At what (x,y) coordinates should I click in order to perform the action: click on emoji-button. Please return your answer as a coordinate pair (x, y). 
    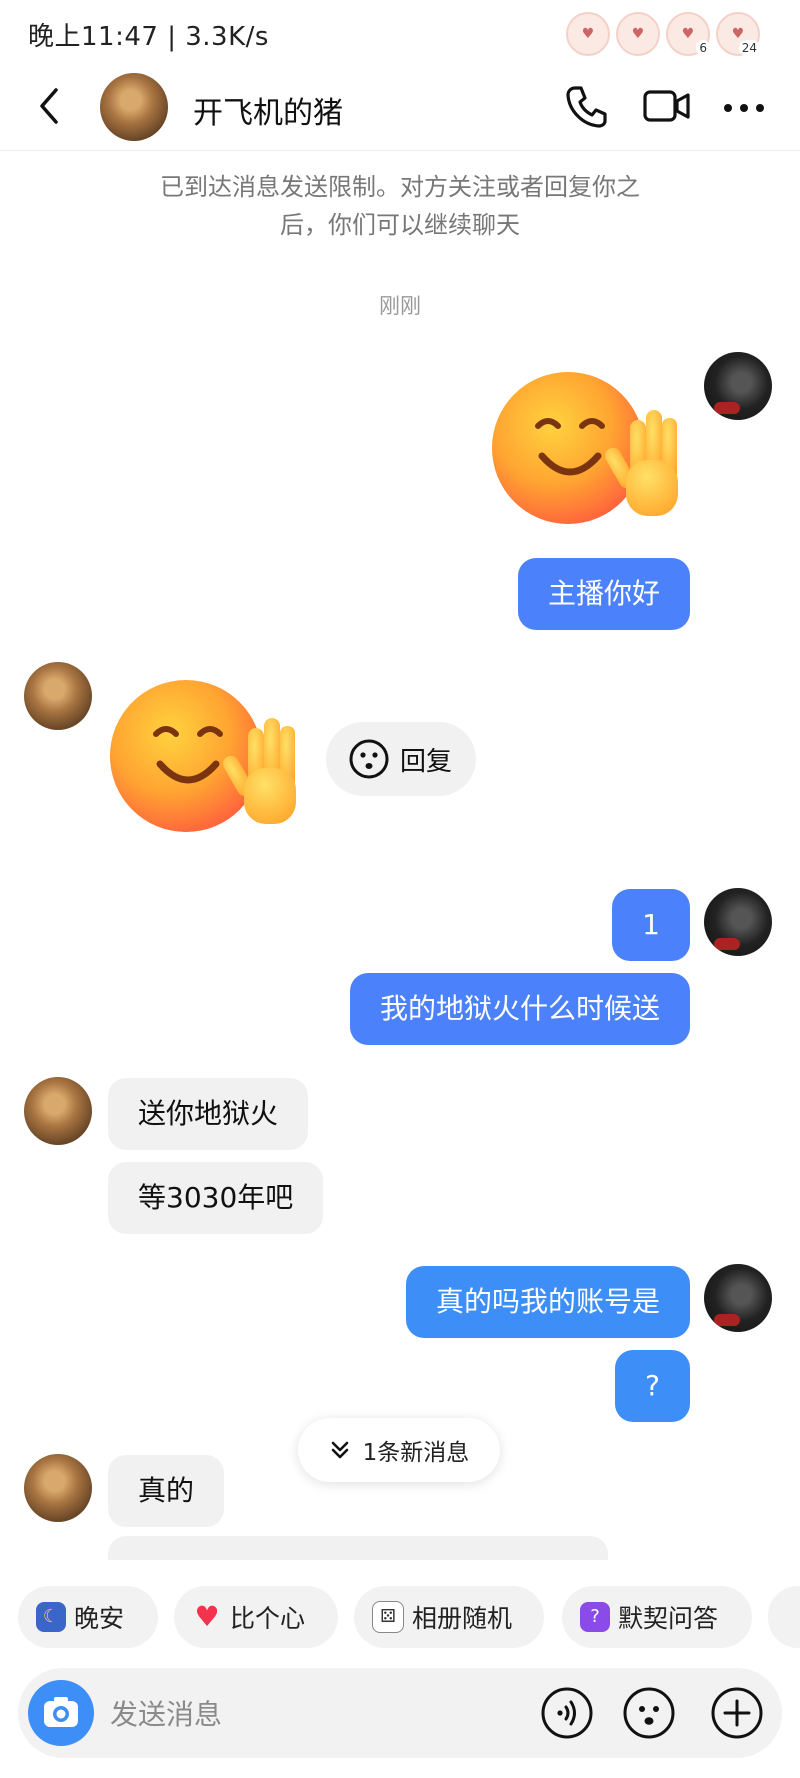
    Looking at the image, I should click on (649, 1713).